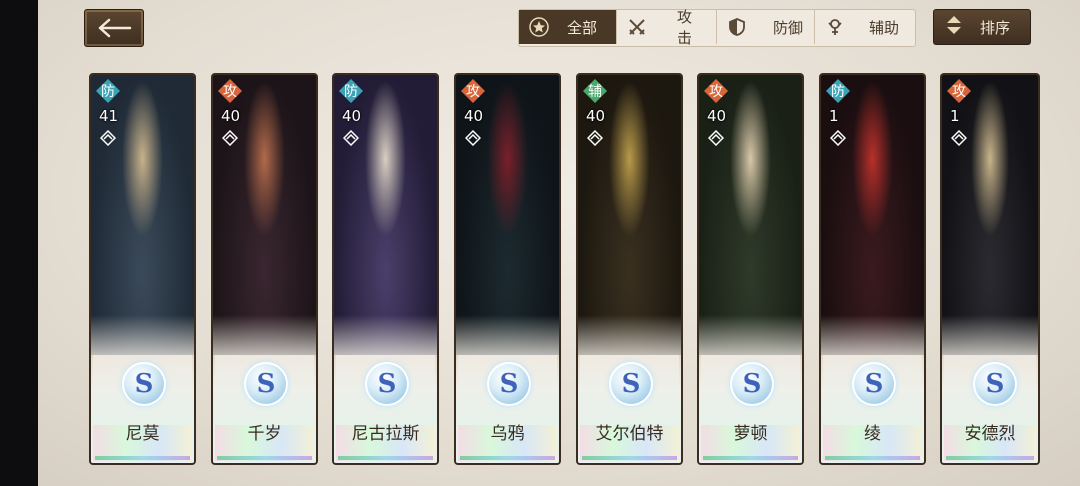 Image resolution: width=1080 pixels, height=486 pixels. What do you see at coordinates (835, 27) in the screenshot?
I see `support-icon` at bounding box center [835, 27].